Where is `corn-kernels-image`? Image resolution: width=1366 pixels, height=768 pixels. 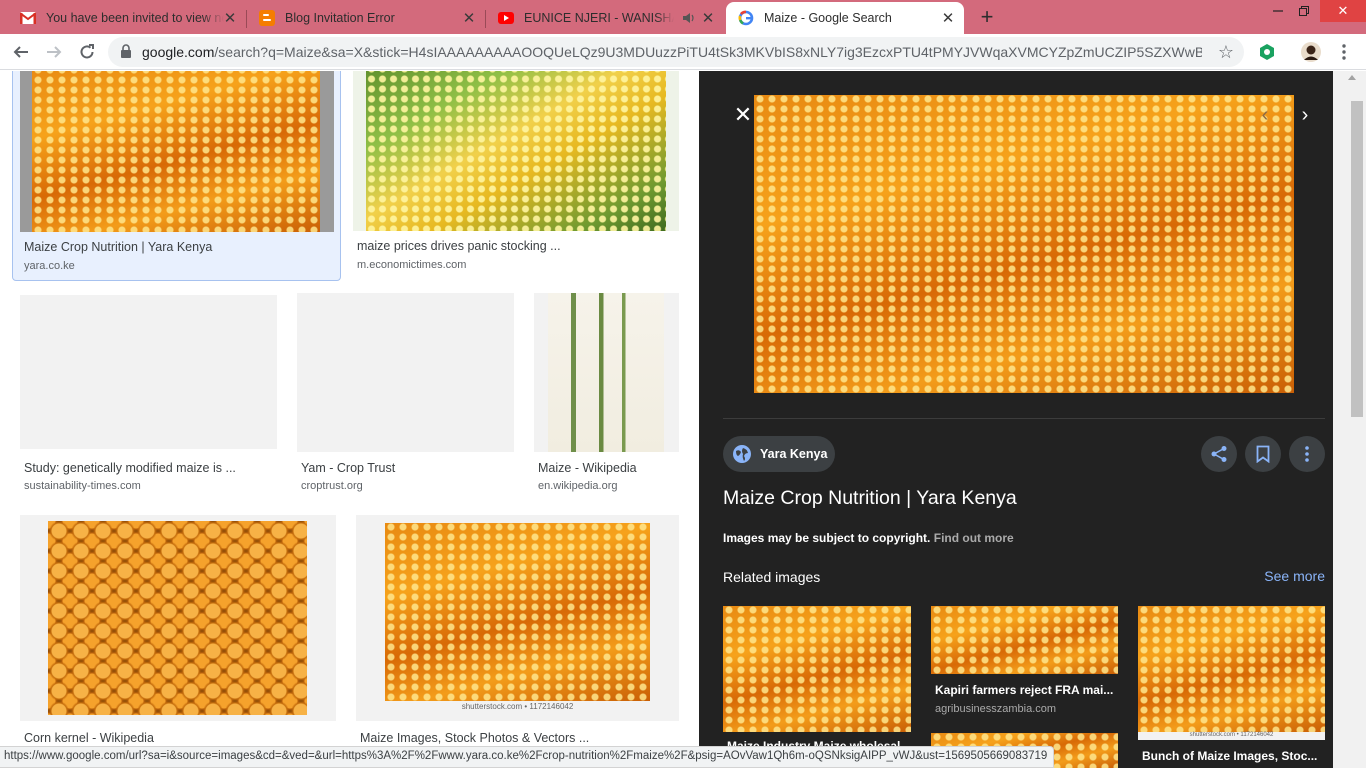
corn-kernels-image is located at coordinates (177, 618).